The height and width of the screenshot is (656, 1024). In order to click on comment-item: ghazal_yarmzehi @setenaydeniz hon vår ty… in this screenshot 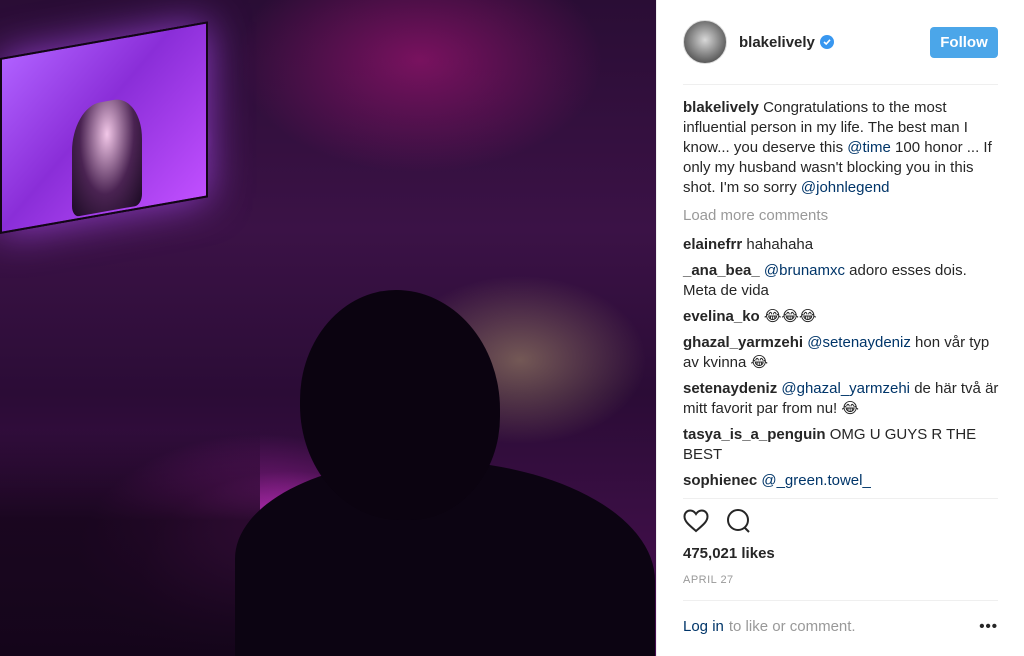, I will do `click(843, 353)`.